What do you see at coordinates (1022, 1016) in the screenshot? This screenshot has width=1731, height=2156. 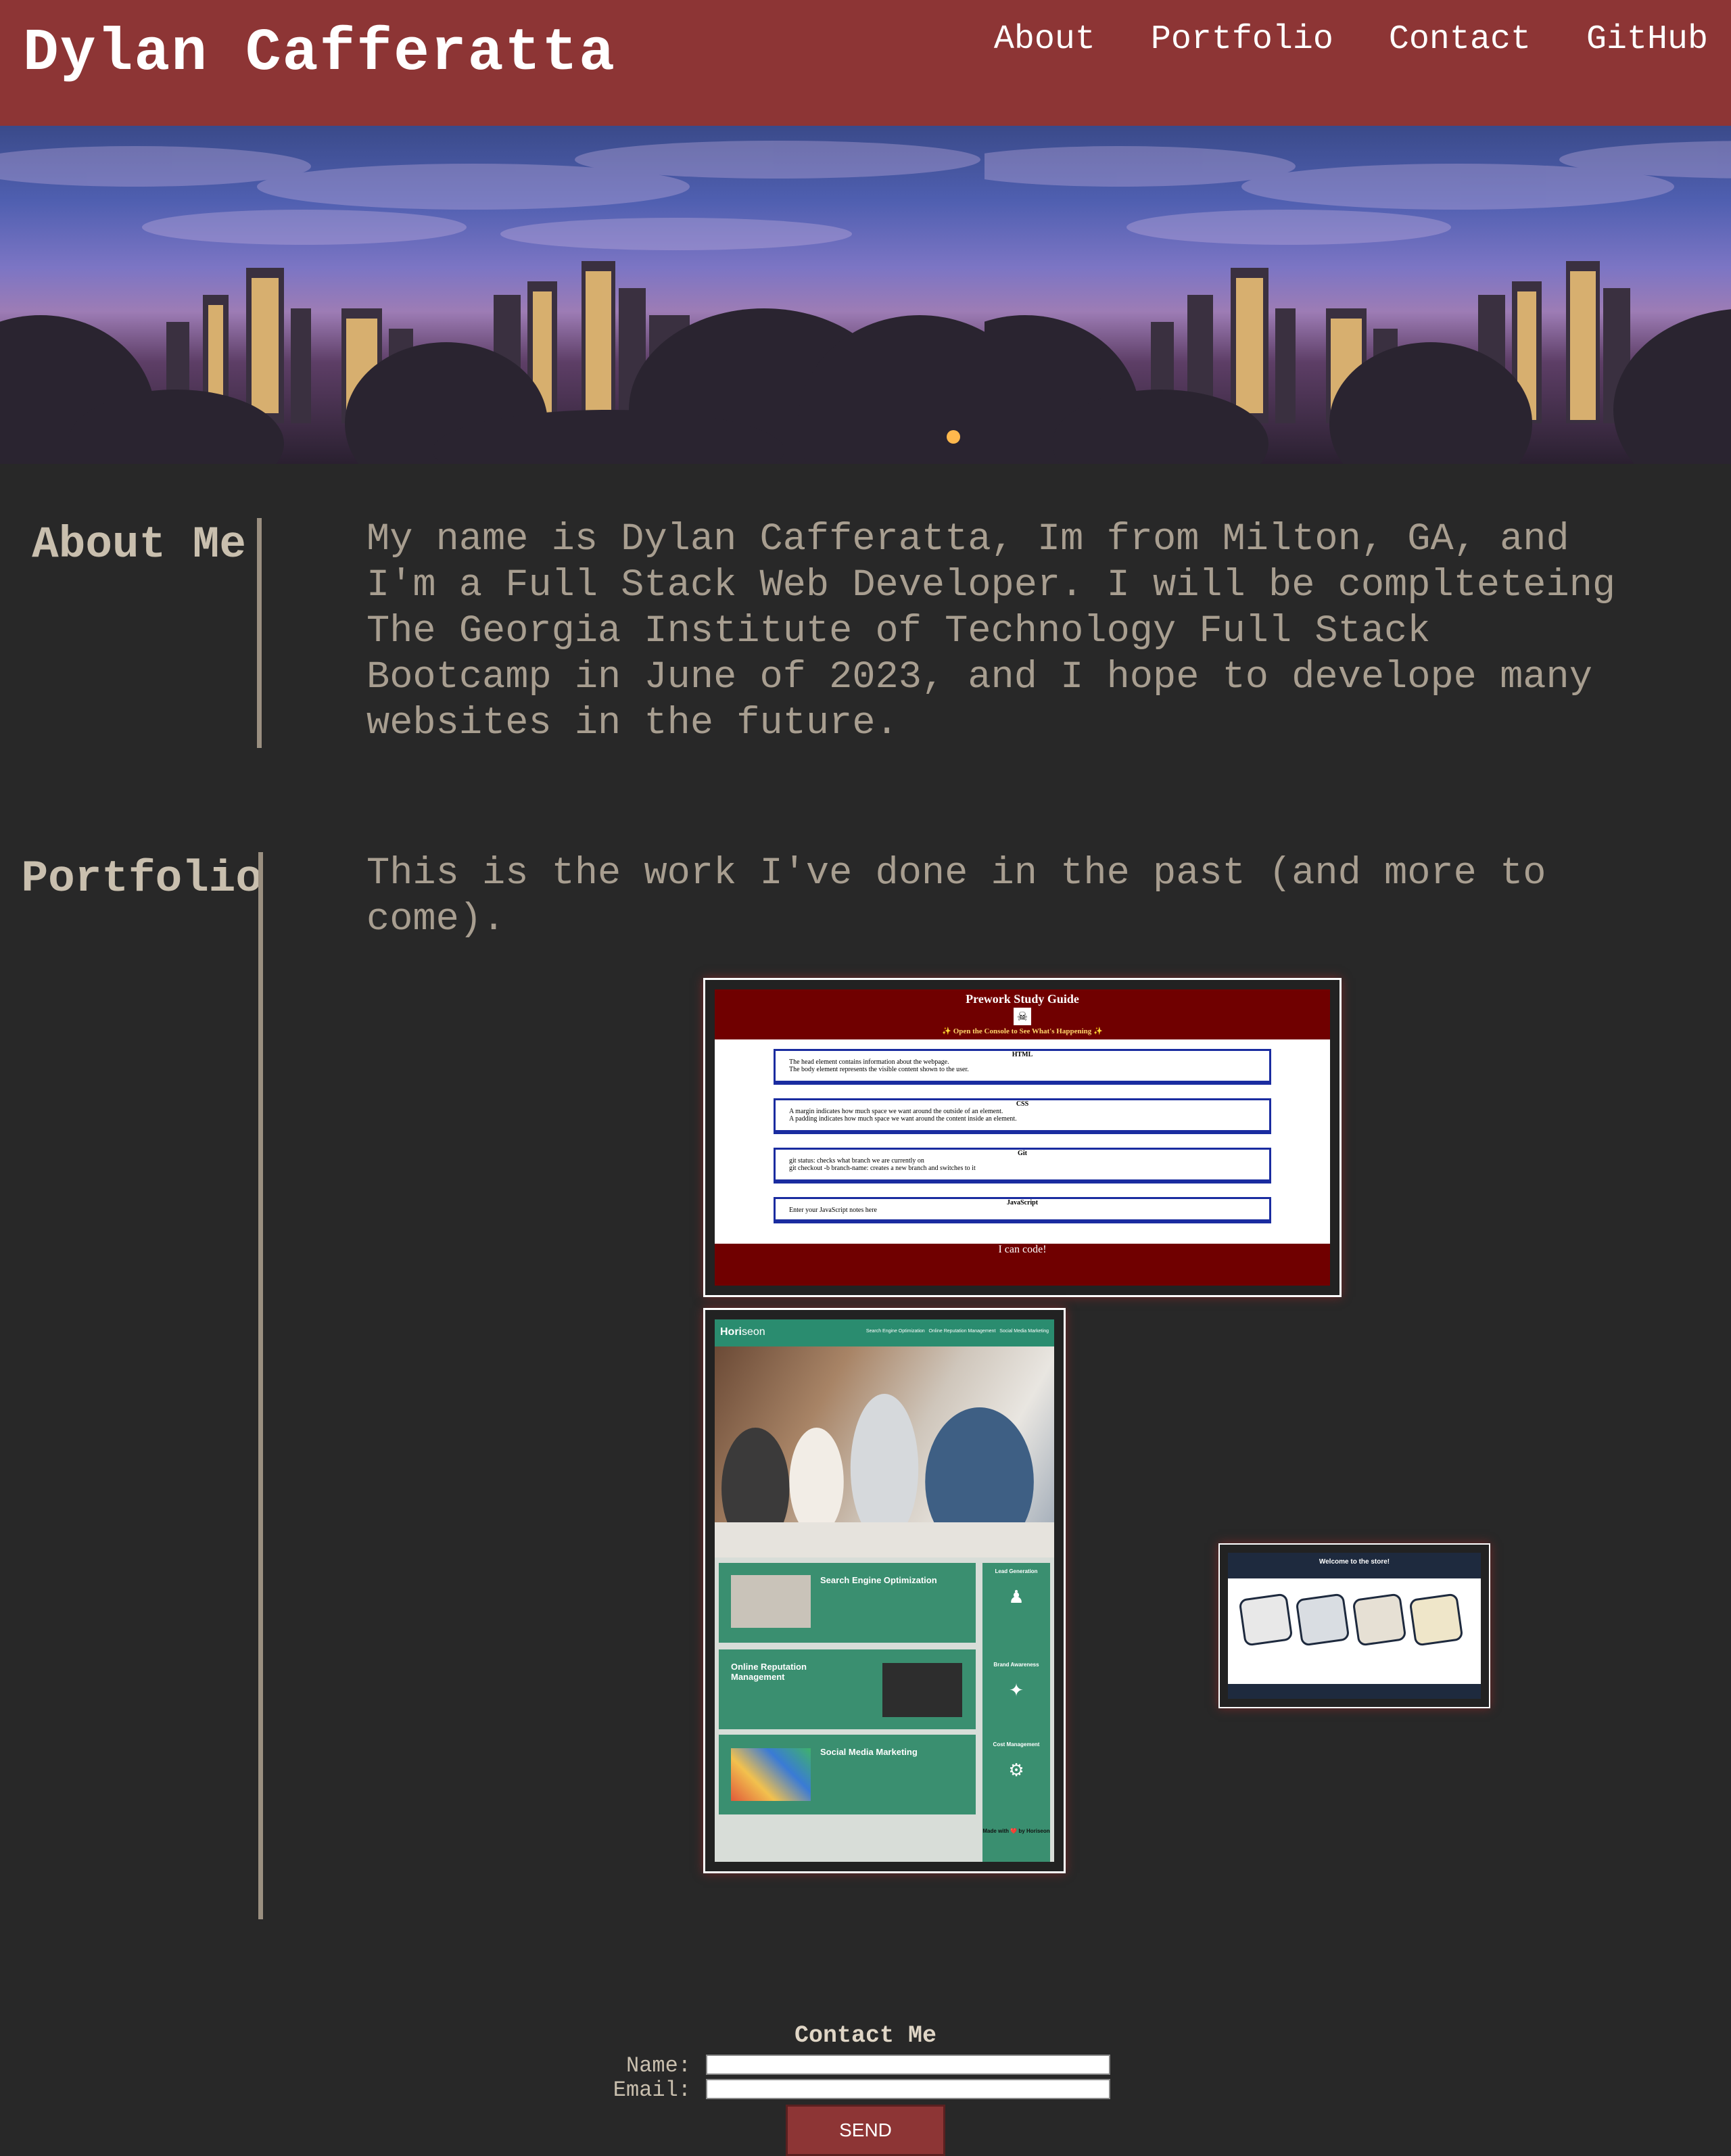 I see `skull-icon: ☠` at bounding box center [1022, 1016].